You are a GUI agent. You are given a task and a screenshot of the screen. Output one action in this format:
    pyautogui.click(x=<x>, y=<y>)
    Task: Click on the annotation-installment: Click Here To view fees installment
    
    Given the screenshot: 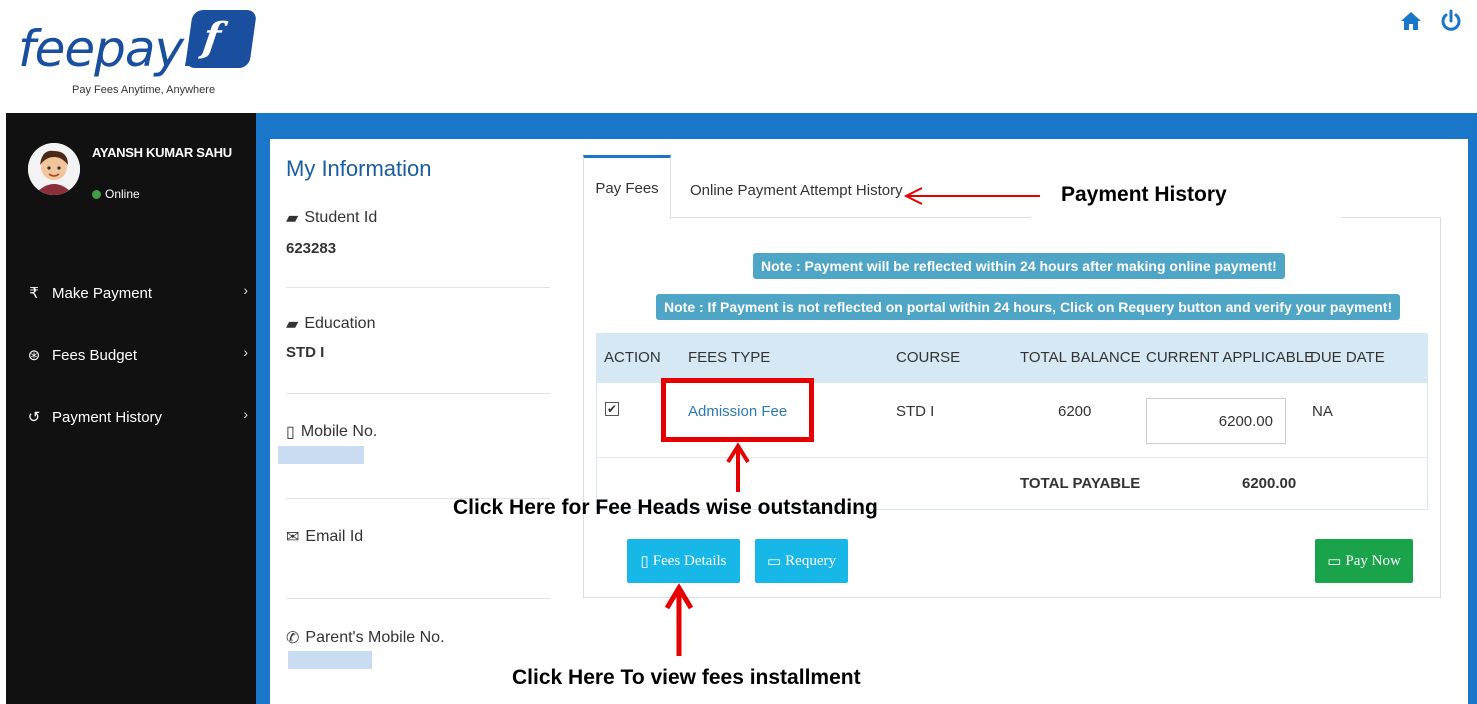 What is the action you would take?
    pyautogui.click(x=686, y=677)
    